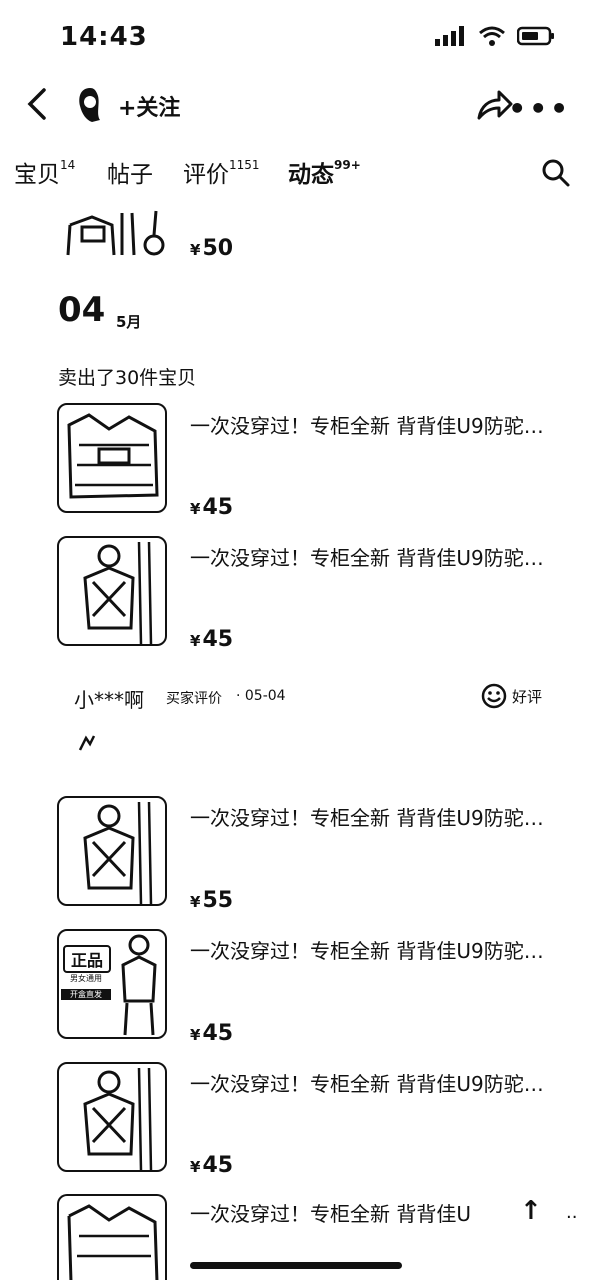 Image resolution: width=591 pixels, height=1280 pixels. What do you see at coordinates (261, 696) in the screenshot?
I see `review-date: · 05-04` at bounding box center [261, 696].